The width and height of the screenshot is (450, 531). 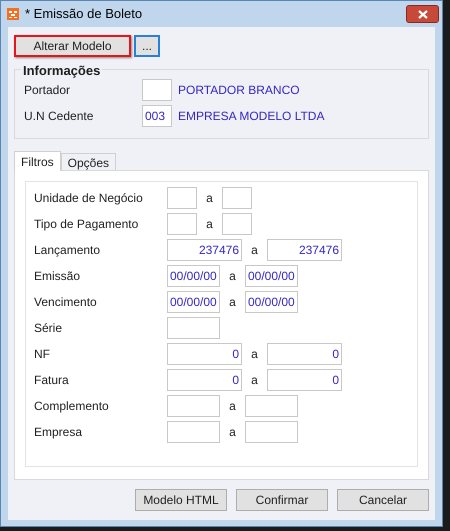 I want to click on dialog-button: Cancelar, so click(x=383, y=500).